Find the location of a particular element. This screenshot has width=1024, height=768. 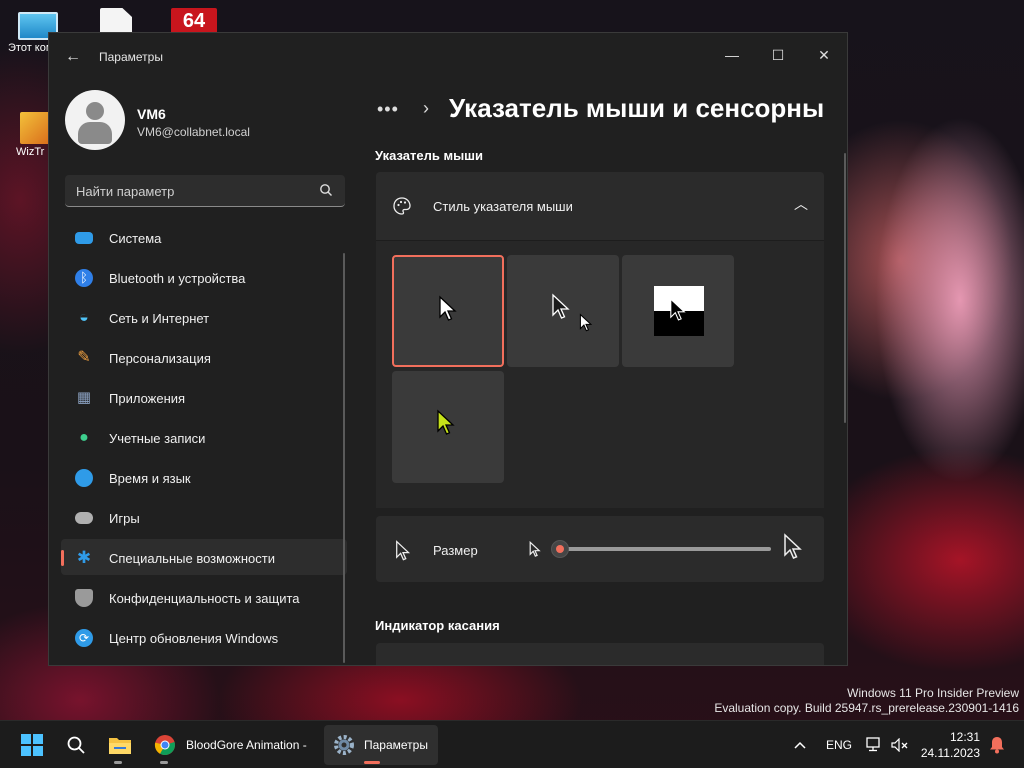

shield-icon is located at coordinates (84, 598).